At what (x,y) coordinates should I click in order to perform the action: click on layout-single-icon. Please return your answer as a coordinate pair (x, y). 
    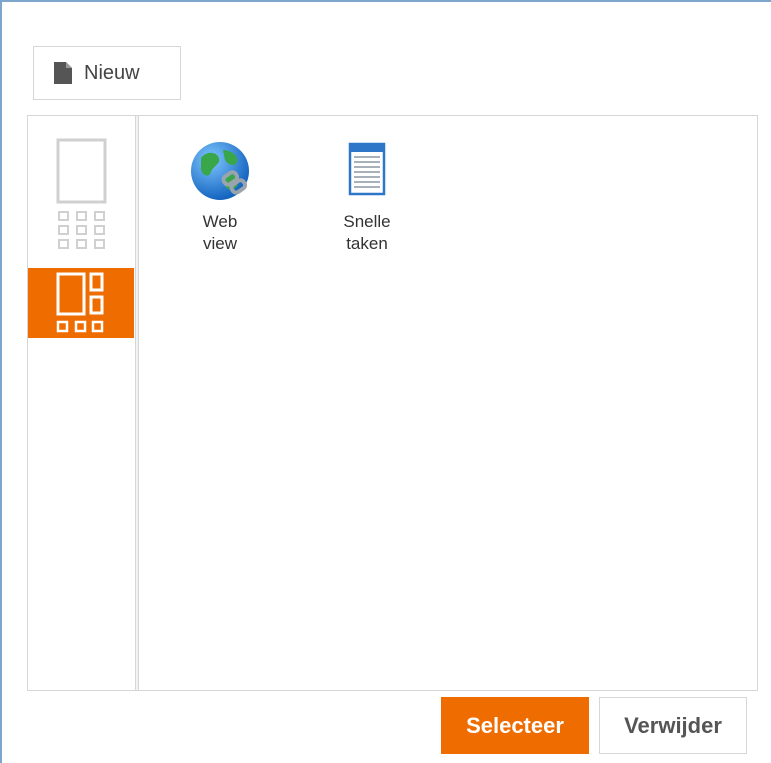
    Looking at the image, I should click on (81, 193).